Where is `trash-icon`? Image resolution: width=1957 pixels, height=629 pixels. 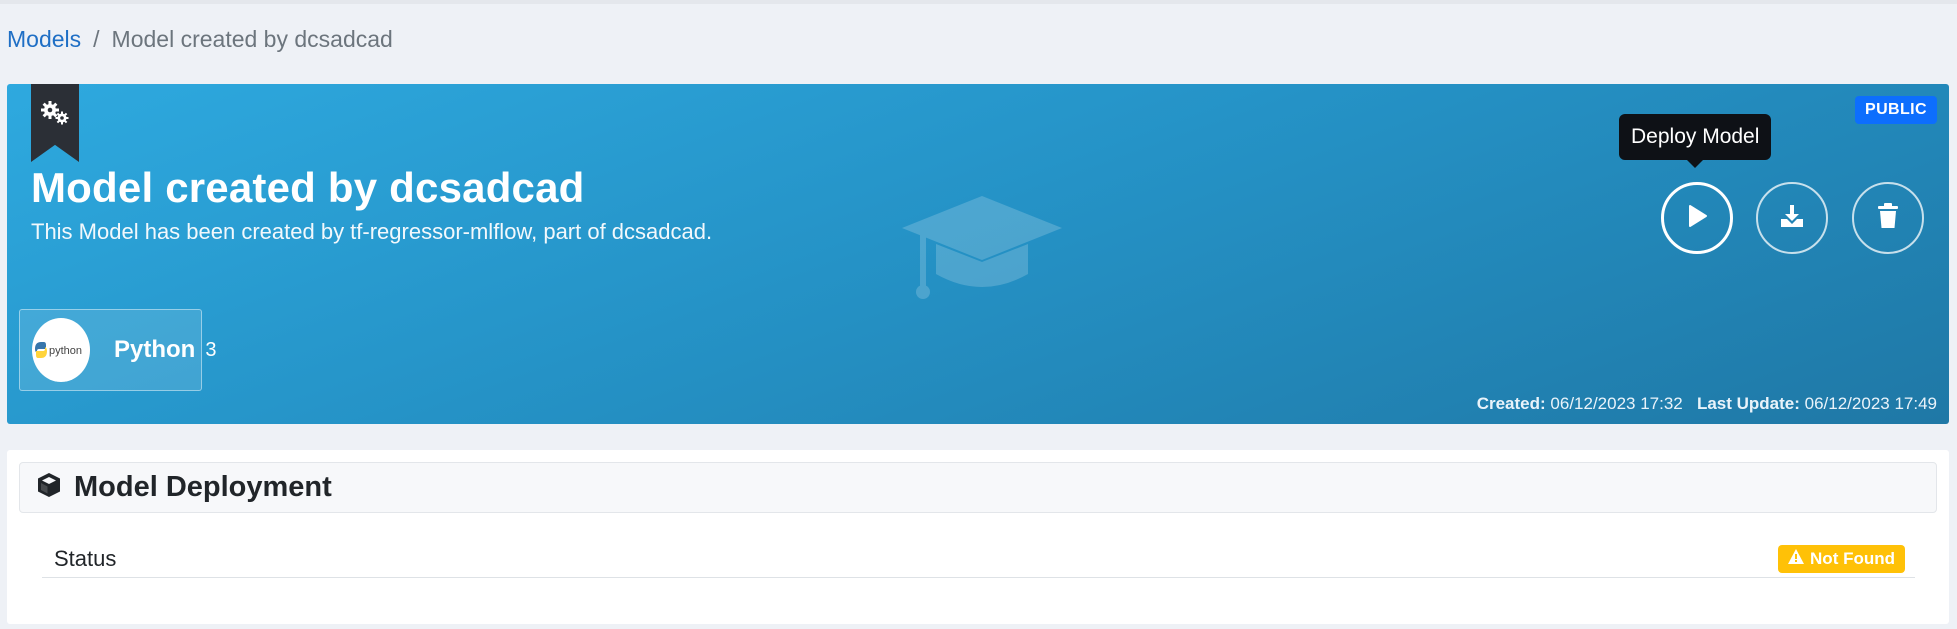
trash-icon is located at coordinates (1888, 218).